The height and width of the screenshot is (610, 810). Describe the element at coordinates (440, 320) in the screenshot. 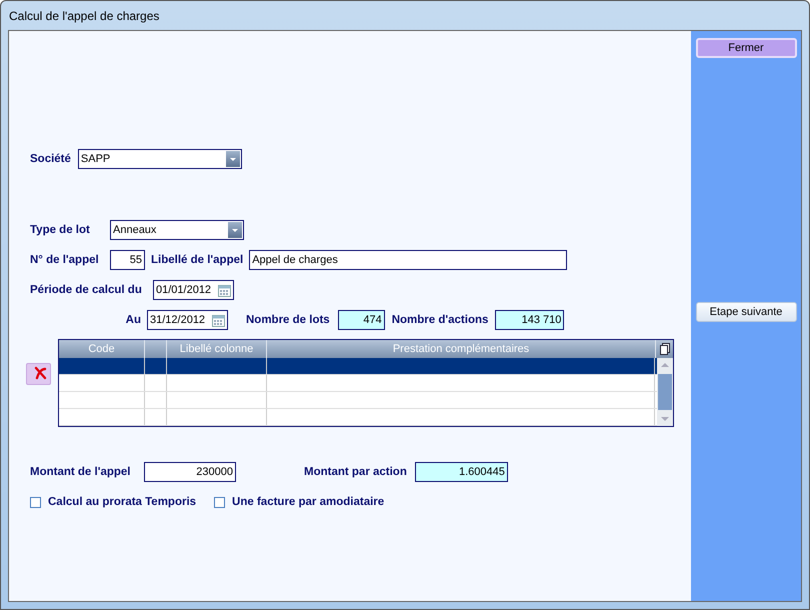

I see `field-label: Nombre d'actions` at that location.